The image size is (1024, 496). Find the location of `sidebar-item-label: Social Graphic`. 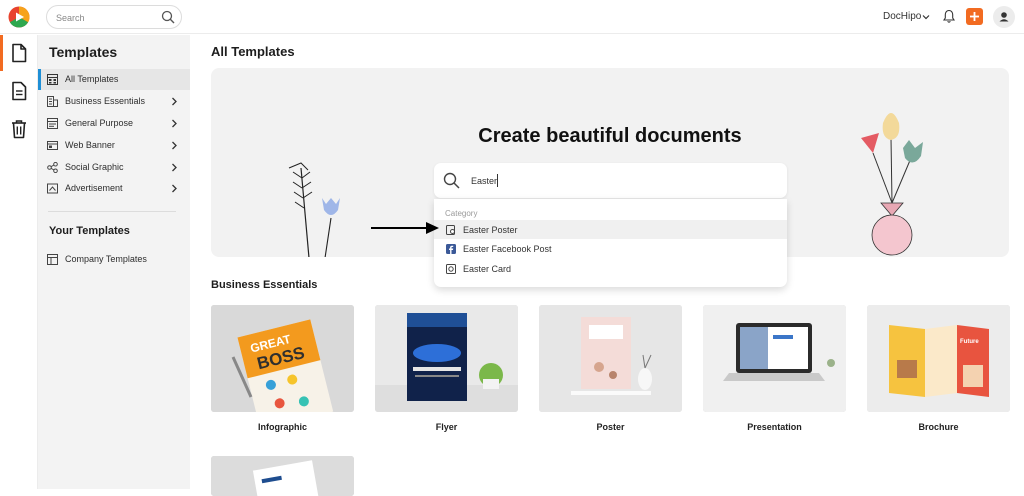

sidebar-item-label: Social Graphic is located at coordinates (94, 167).